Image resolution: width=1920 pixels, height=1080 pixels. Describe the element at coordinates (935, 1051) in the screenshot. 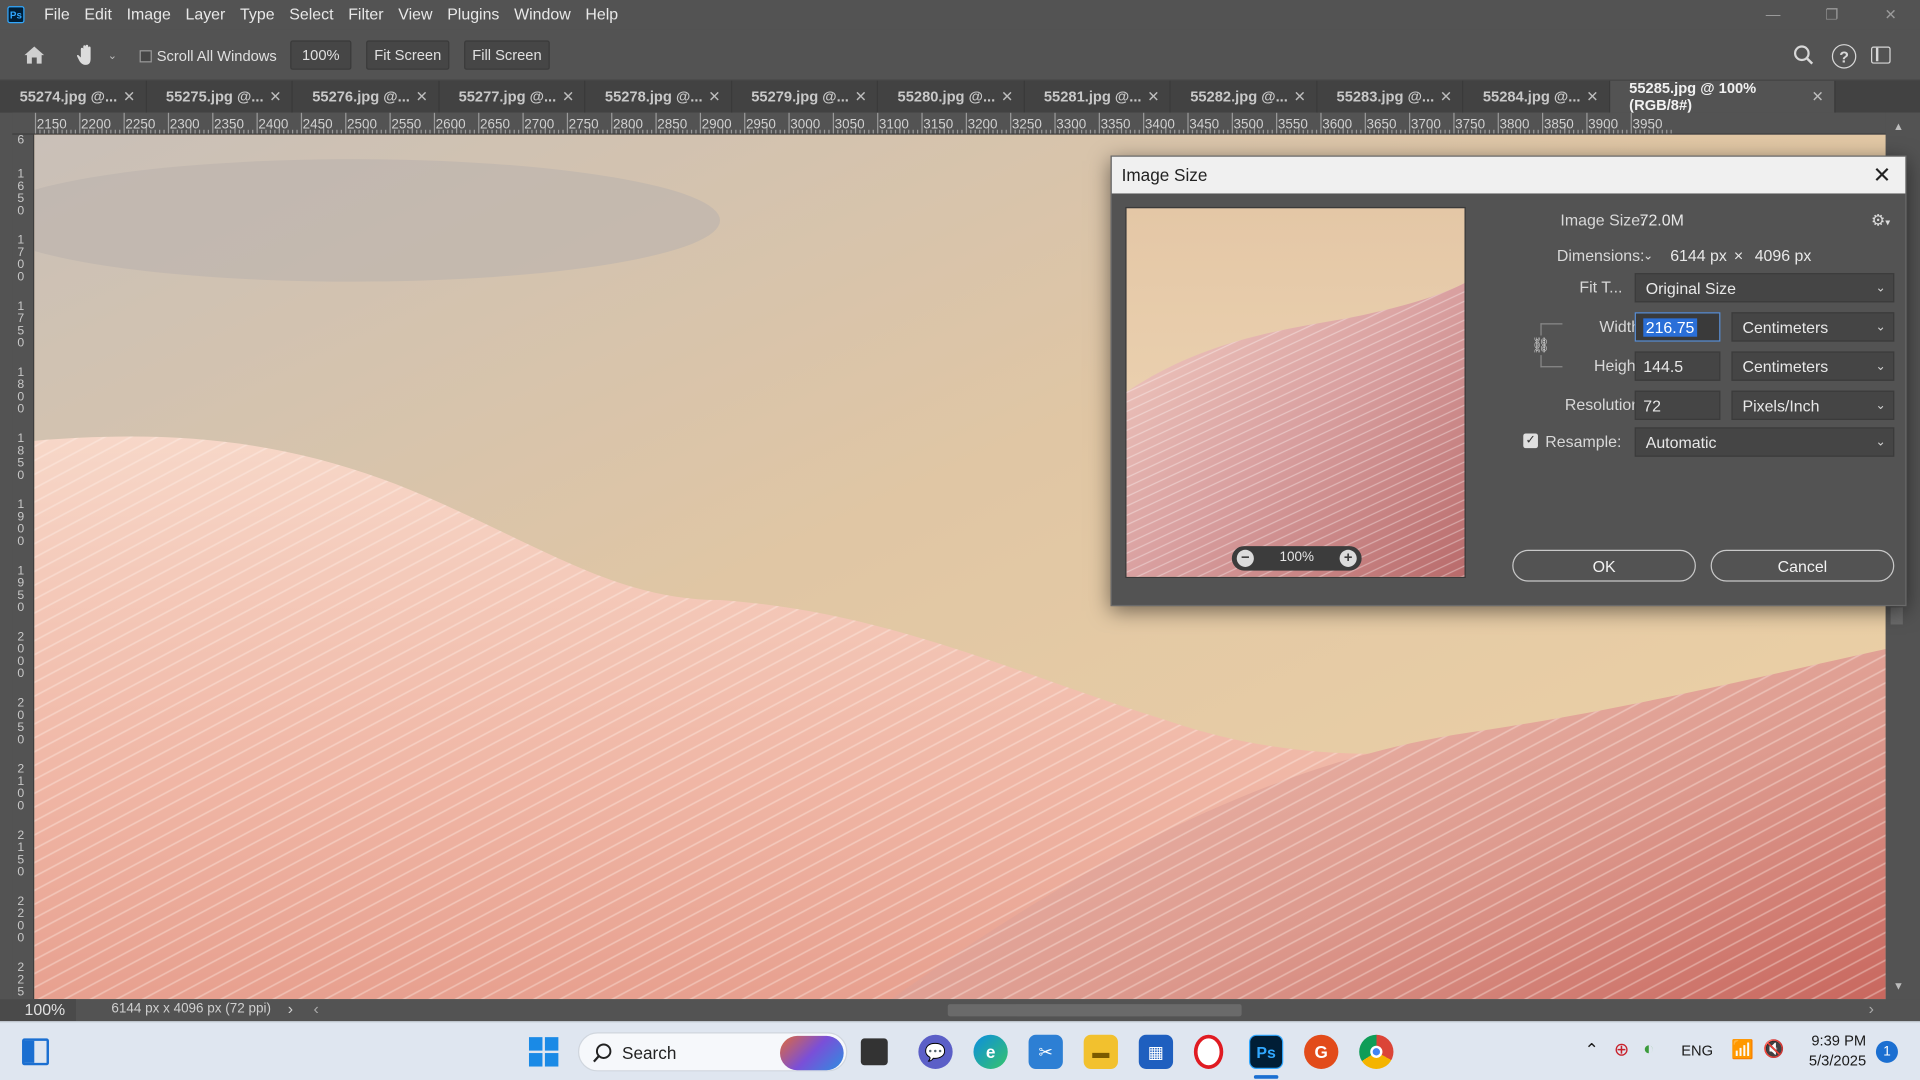

I see `teams-chat-icon: 💬` at that location.